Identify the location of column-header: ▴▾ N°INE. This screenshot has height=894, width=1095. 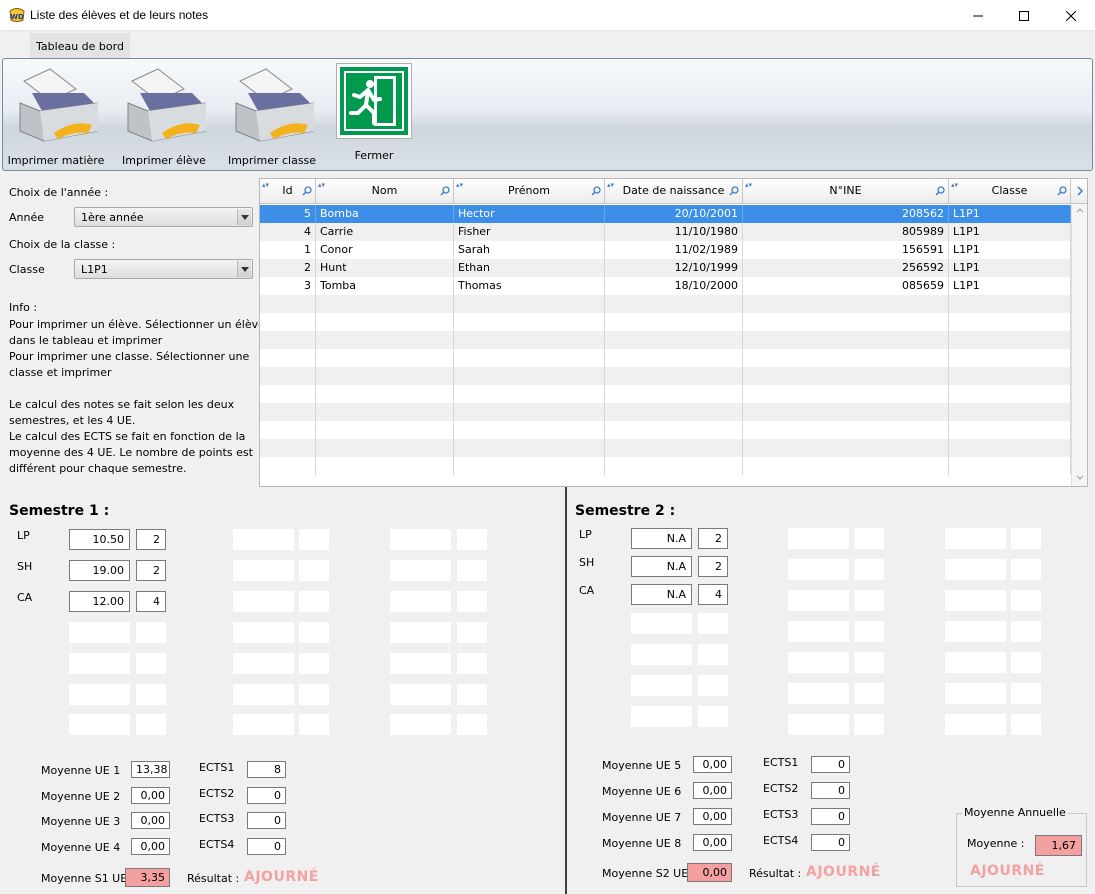
(846, 191).